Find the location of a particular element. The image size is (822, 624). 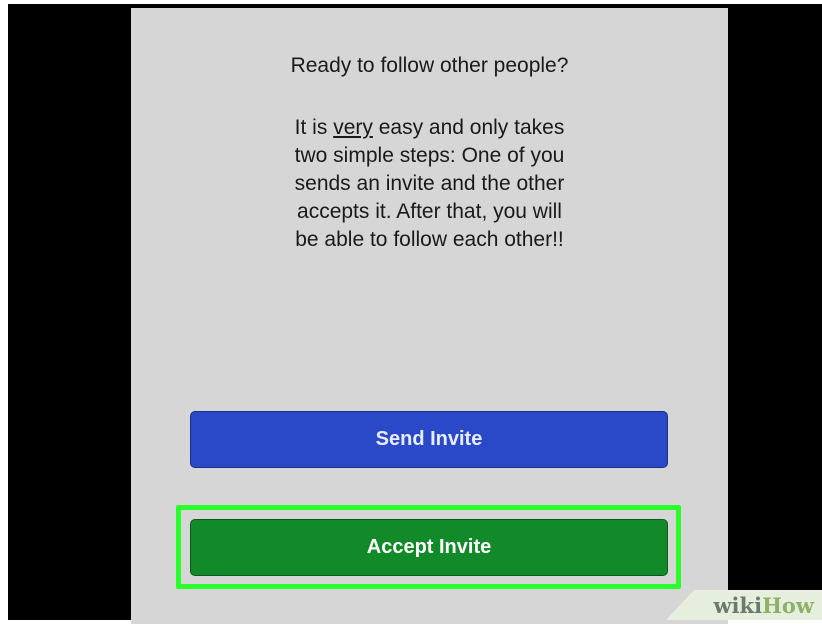

instructions-line-4: accepts it. After that, you will is located at coordinates (429, 211).